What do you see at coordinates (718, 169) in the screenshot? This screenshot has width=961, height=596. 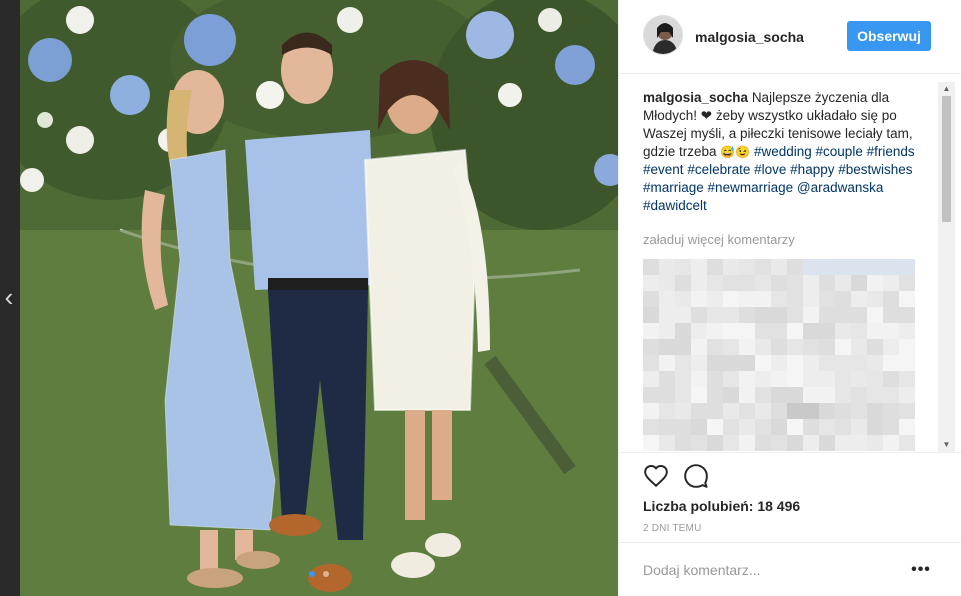 I see `hashtag: #celebrate` at bounding box center [718, 169].